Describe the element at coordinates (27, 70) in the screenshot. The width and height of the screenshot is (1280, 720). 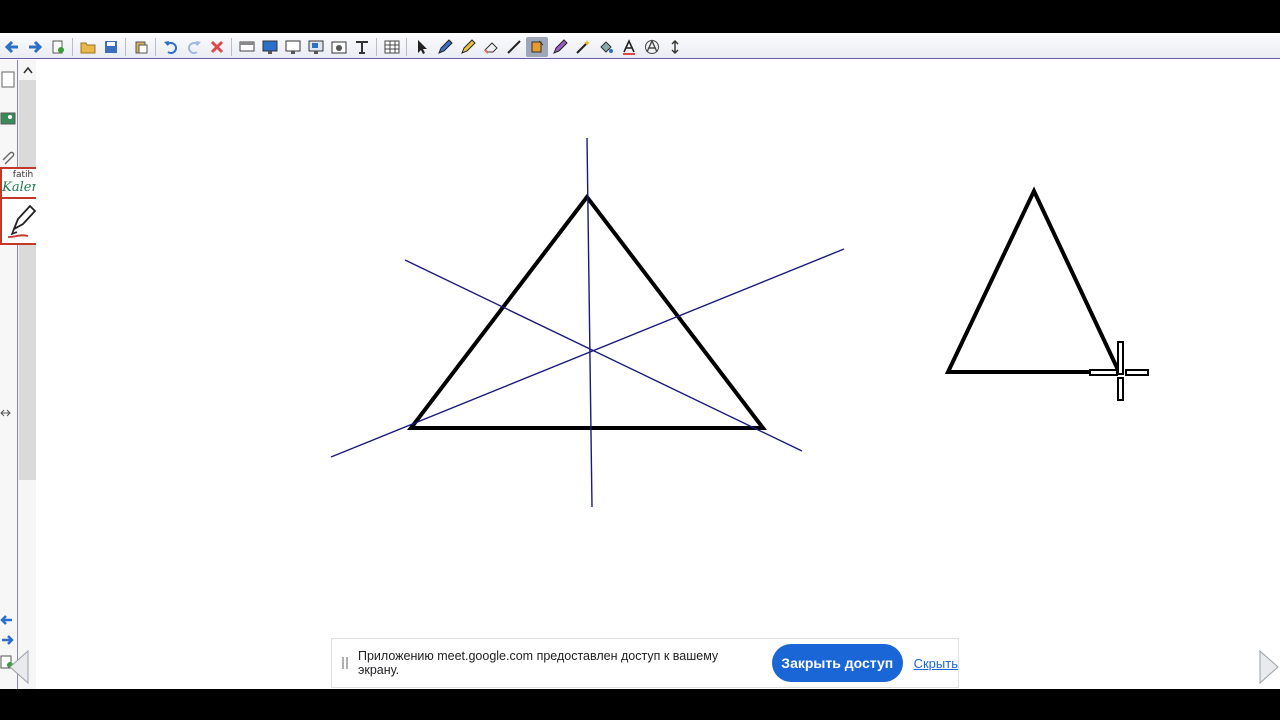
I see `scroll-up-icon` at that location.